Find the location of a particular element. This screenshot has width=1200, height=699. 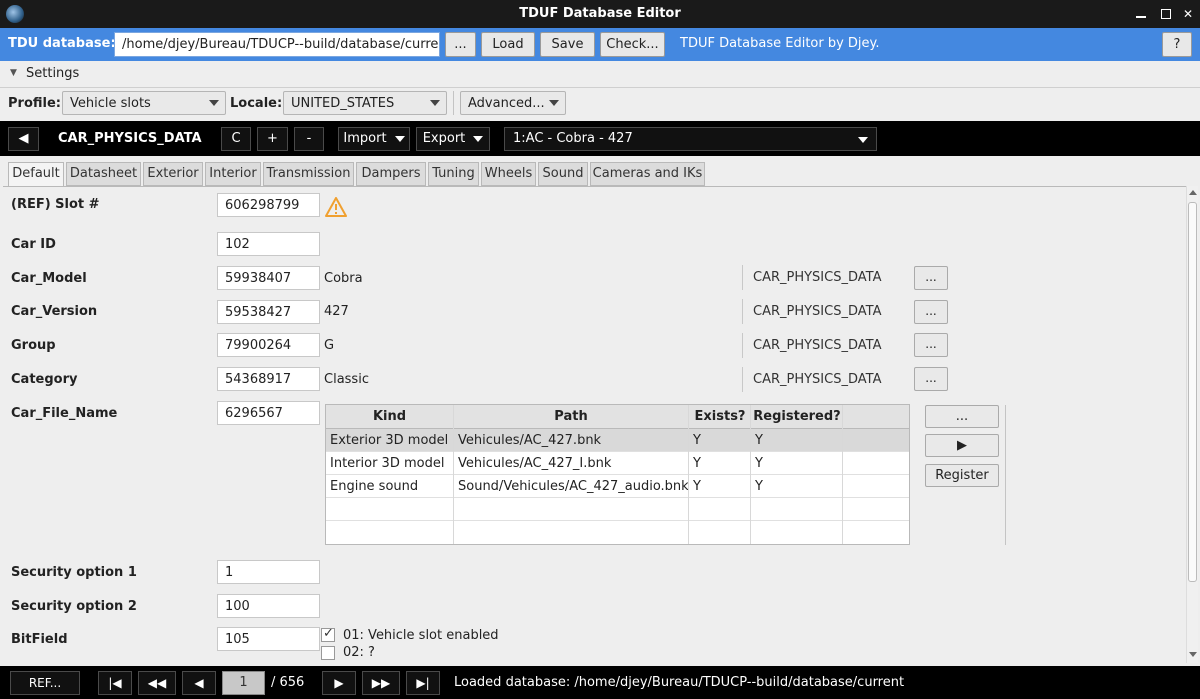

locale-select-value: UNITED_STATES is located at coordinates (343, 103).